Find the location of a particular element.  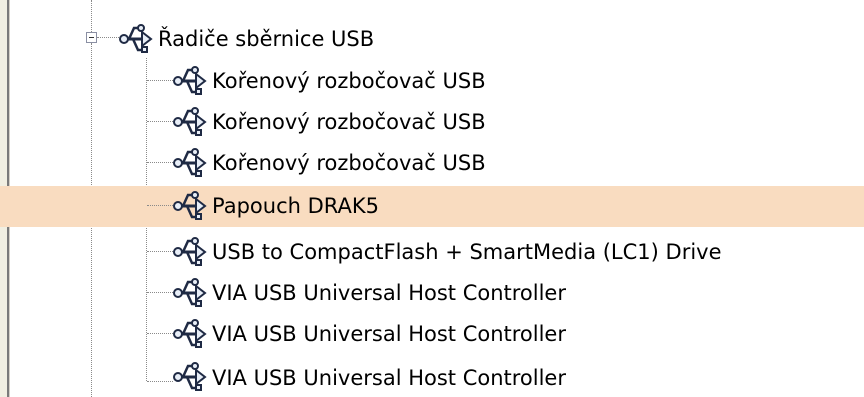

tree-group-usb-controllers: Řadiče sběrnice USB is located at coordinates (432, 38).